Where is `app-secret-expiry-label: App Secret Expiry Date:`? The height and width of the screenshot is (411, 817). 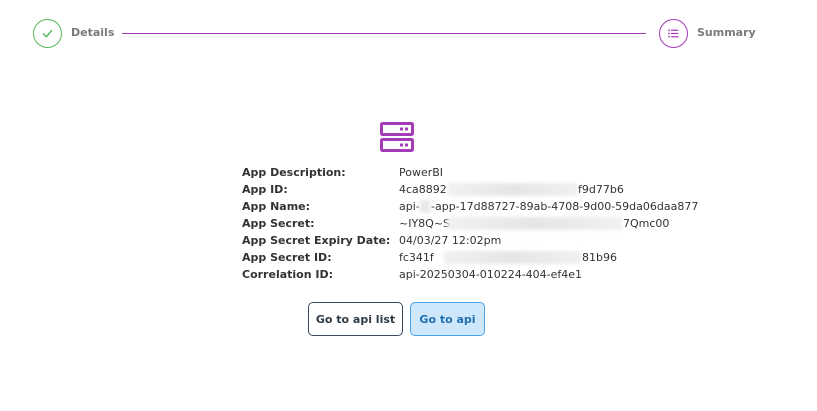
app-secret-expiry-label: App Secret Expiry Date: is located at coordinates (316, 240).